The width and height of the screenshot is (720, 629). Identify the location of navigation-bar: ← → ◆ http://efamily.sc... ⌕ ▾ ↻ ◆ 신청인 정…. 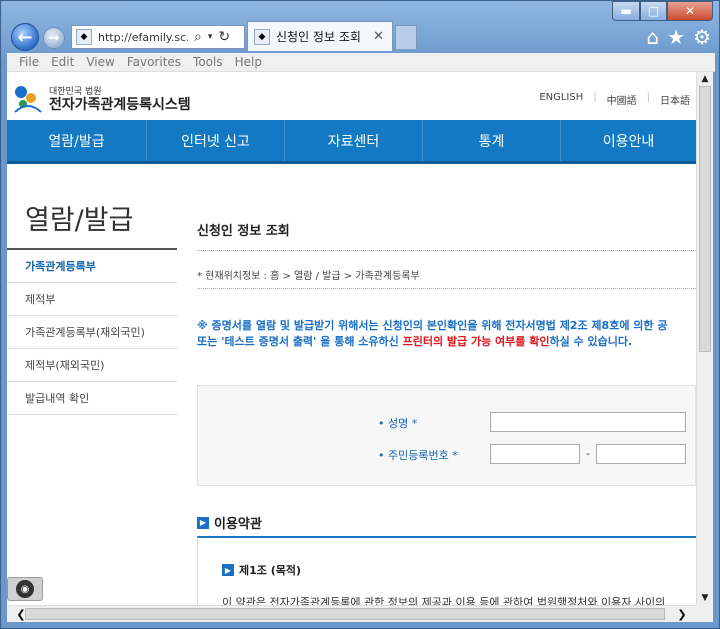
(360, 36).